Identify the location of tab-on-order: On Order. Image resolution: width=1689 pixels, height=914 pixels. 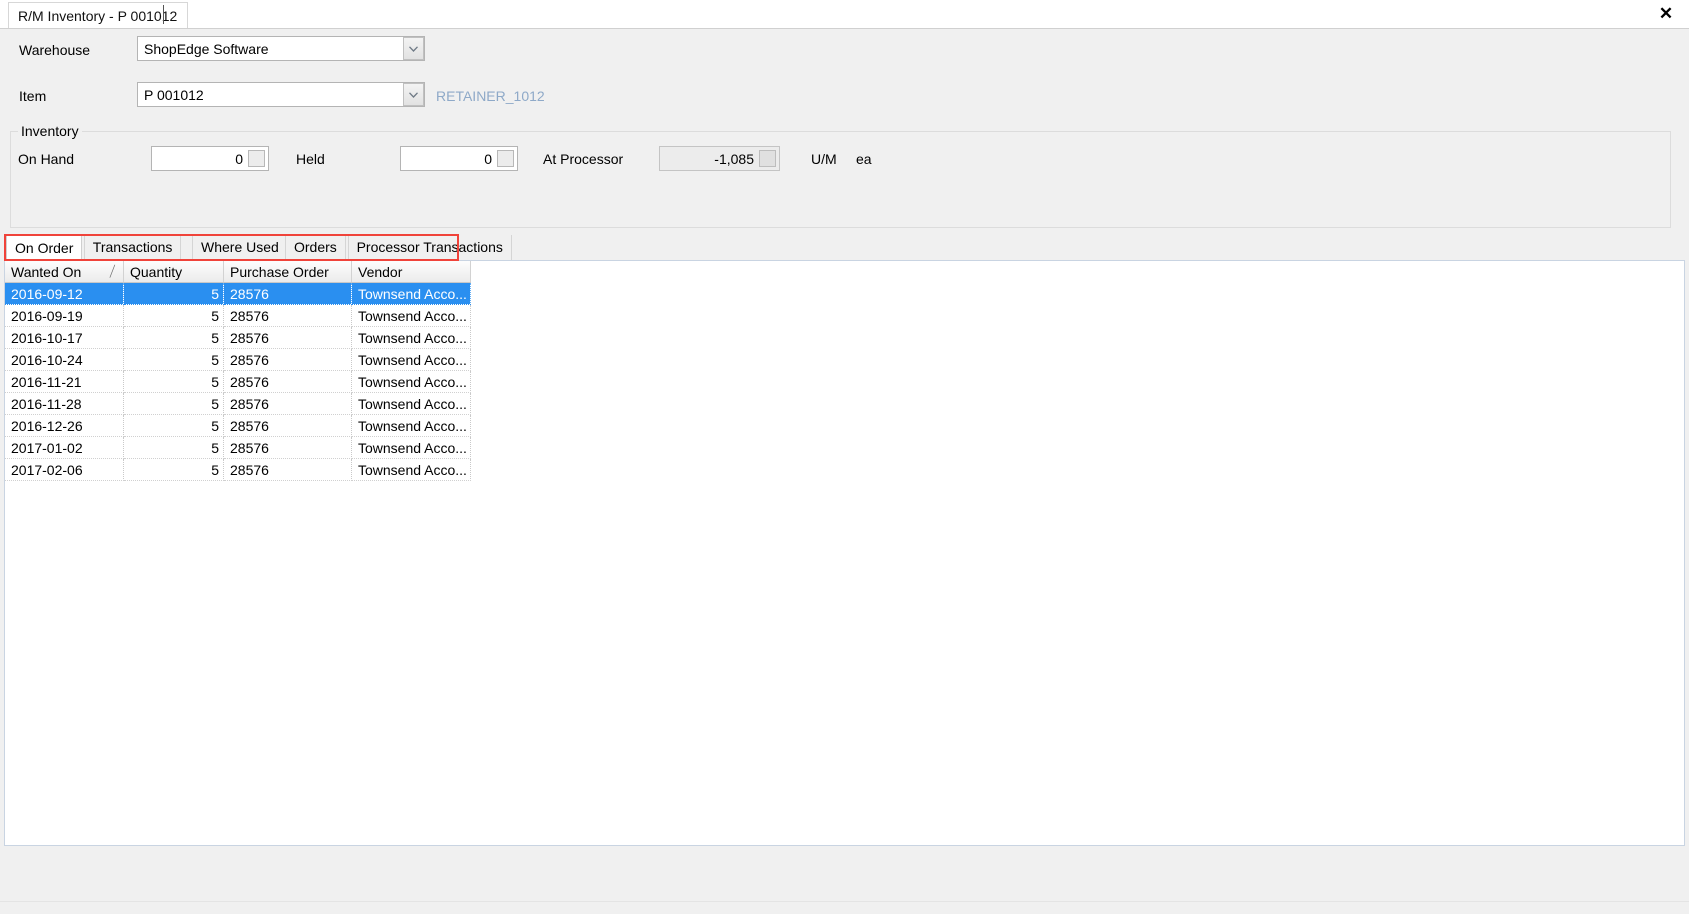
(44, 247).